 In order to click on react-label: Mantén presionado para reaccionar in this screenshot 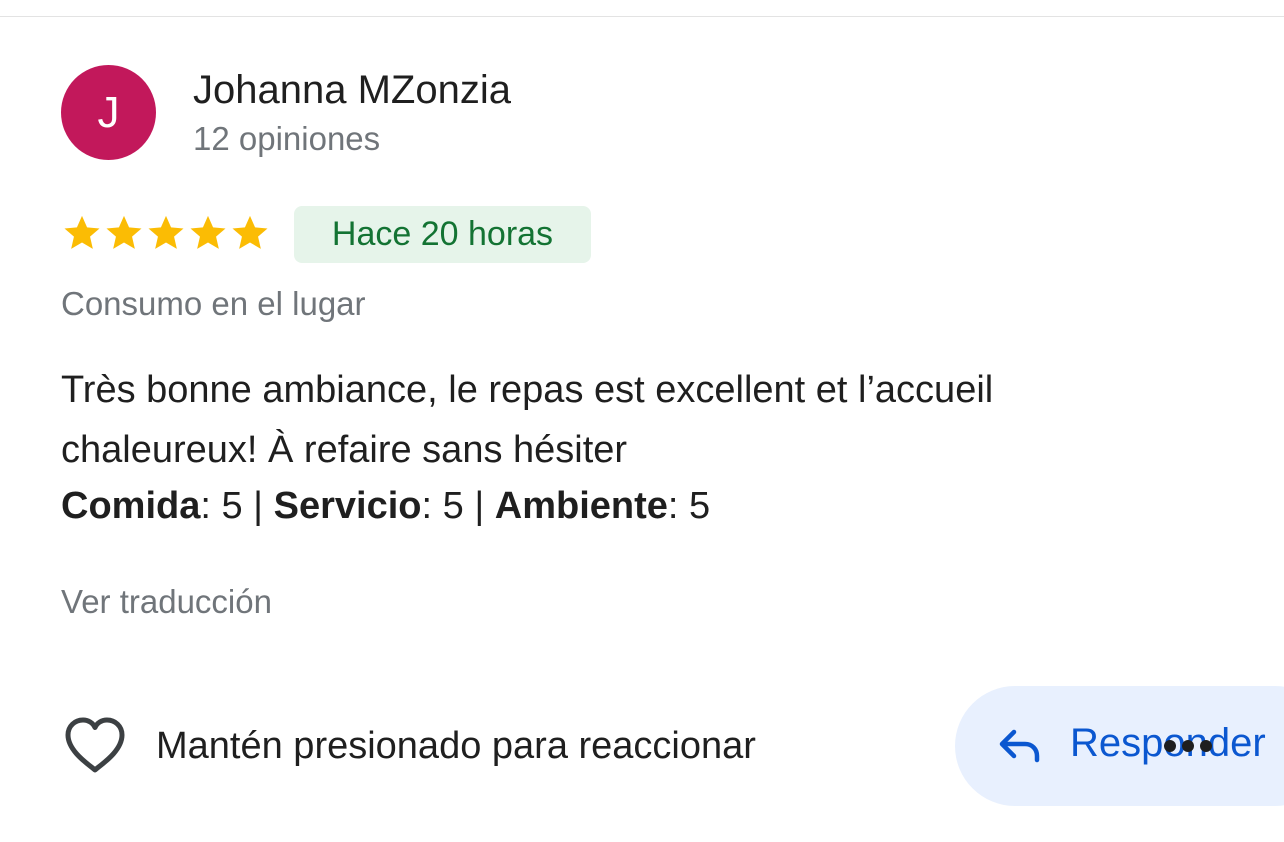, I will do `click(456, 745)`.